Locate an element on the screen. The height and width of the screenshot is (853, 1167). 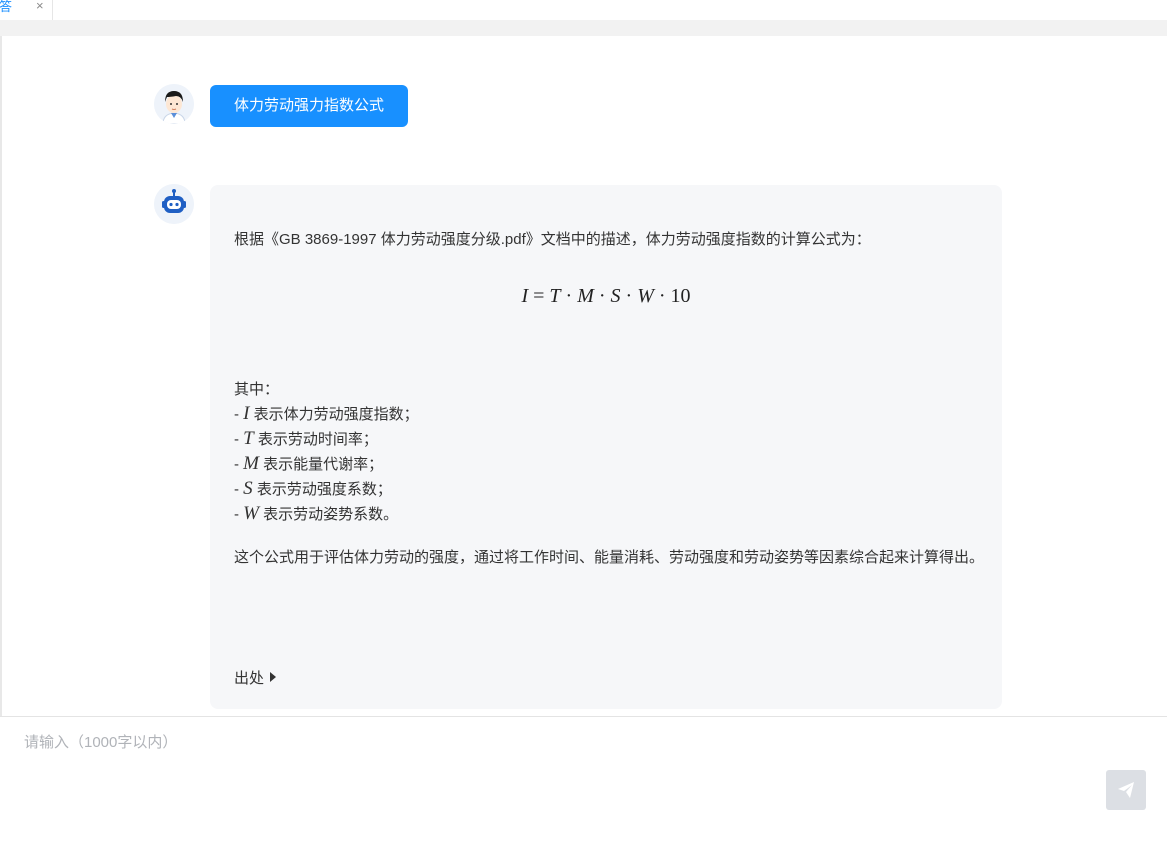
caret-right-icon is located at coordinates (273, 677).